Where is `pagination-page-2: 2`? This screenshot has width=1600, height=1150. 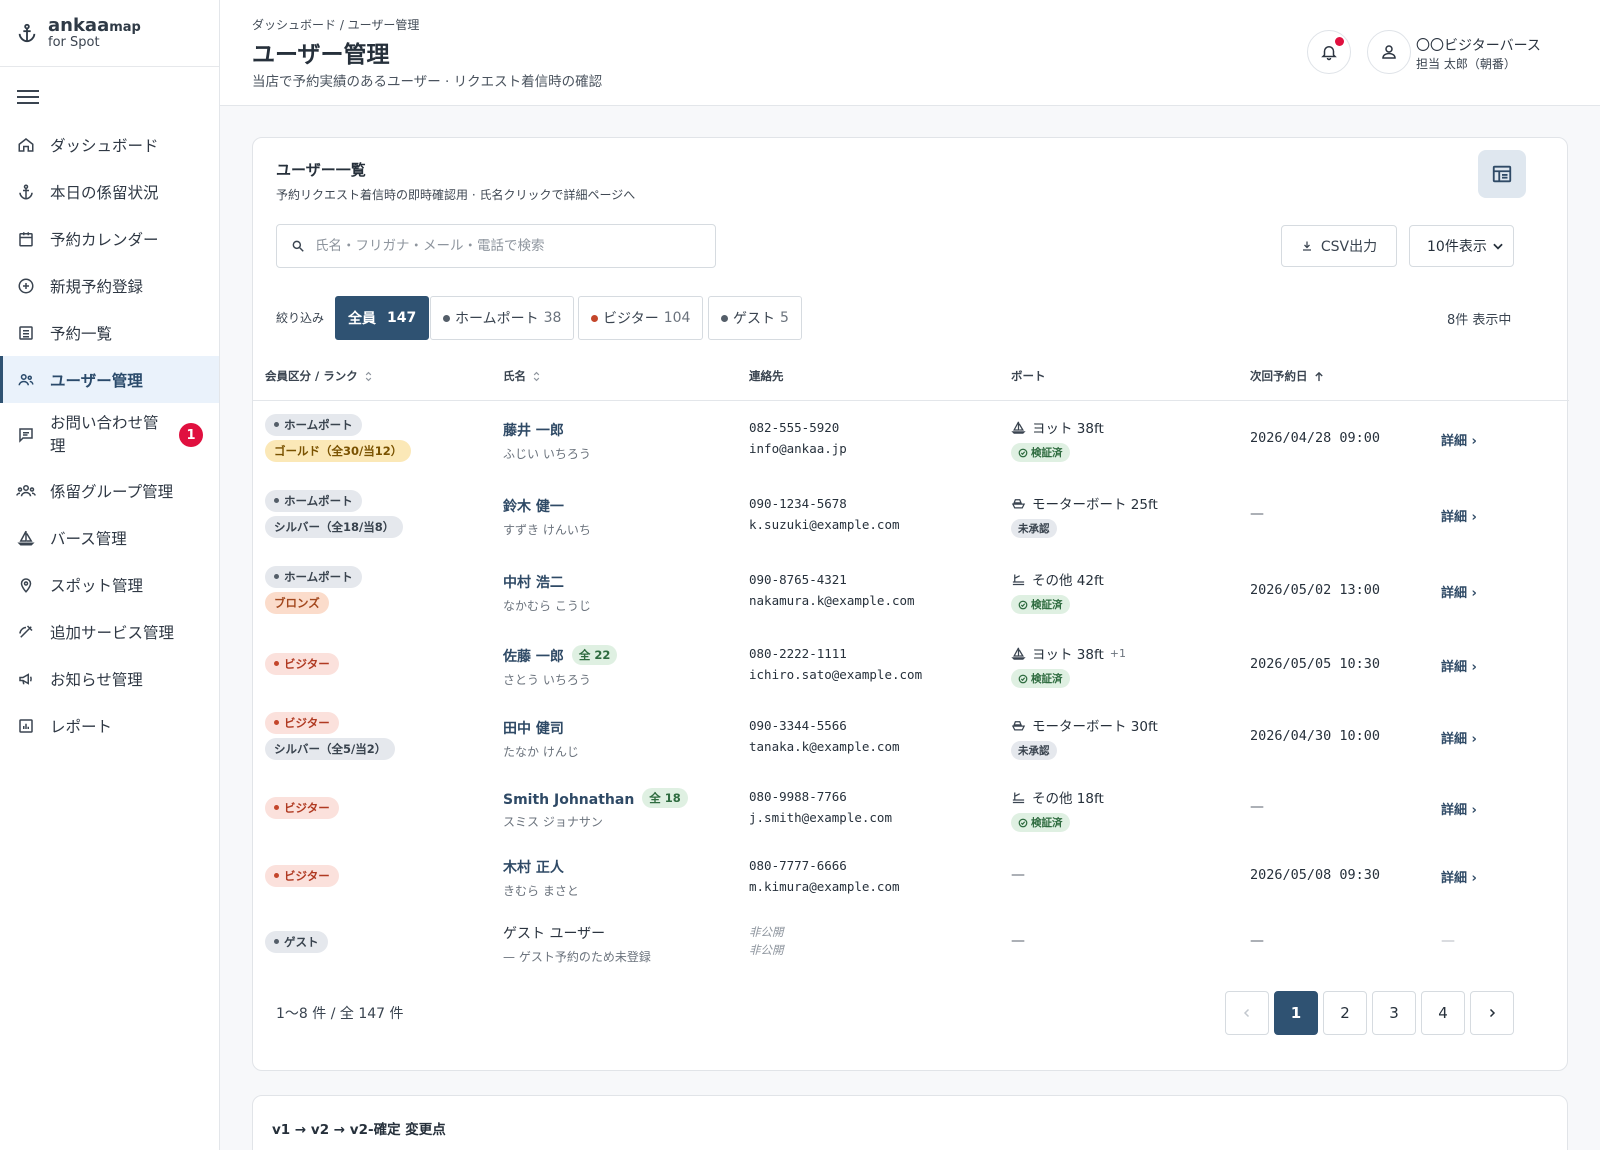 pagination-page-2: 2 is located at coordinates (1345, 1013).